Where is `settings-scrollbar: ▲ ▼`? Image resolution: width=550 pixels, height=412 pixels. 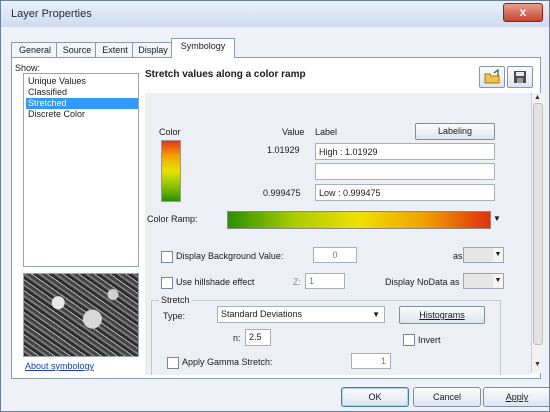
settings-scrollbar: ▲ ▼ is located at coordinates (537, 233).